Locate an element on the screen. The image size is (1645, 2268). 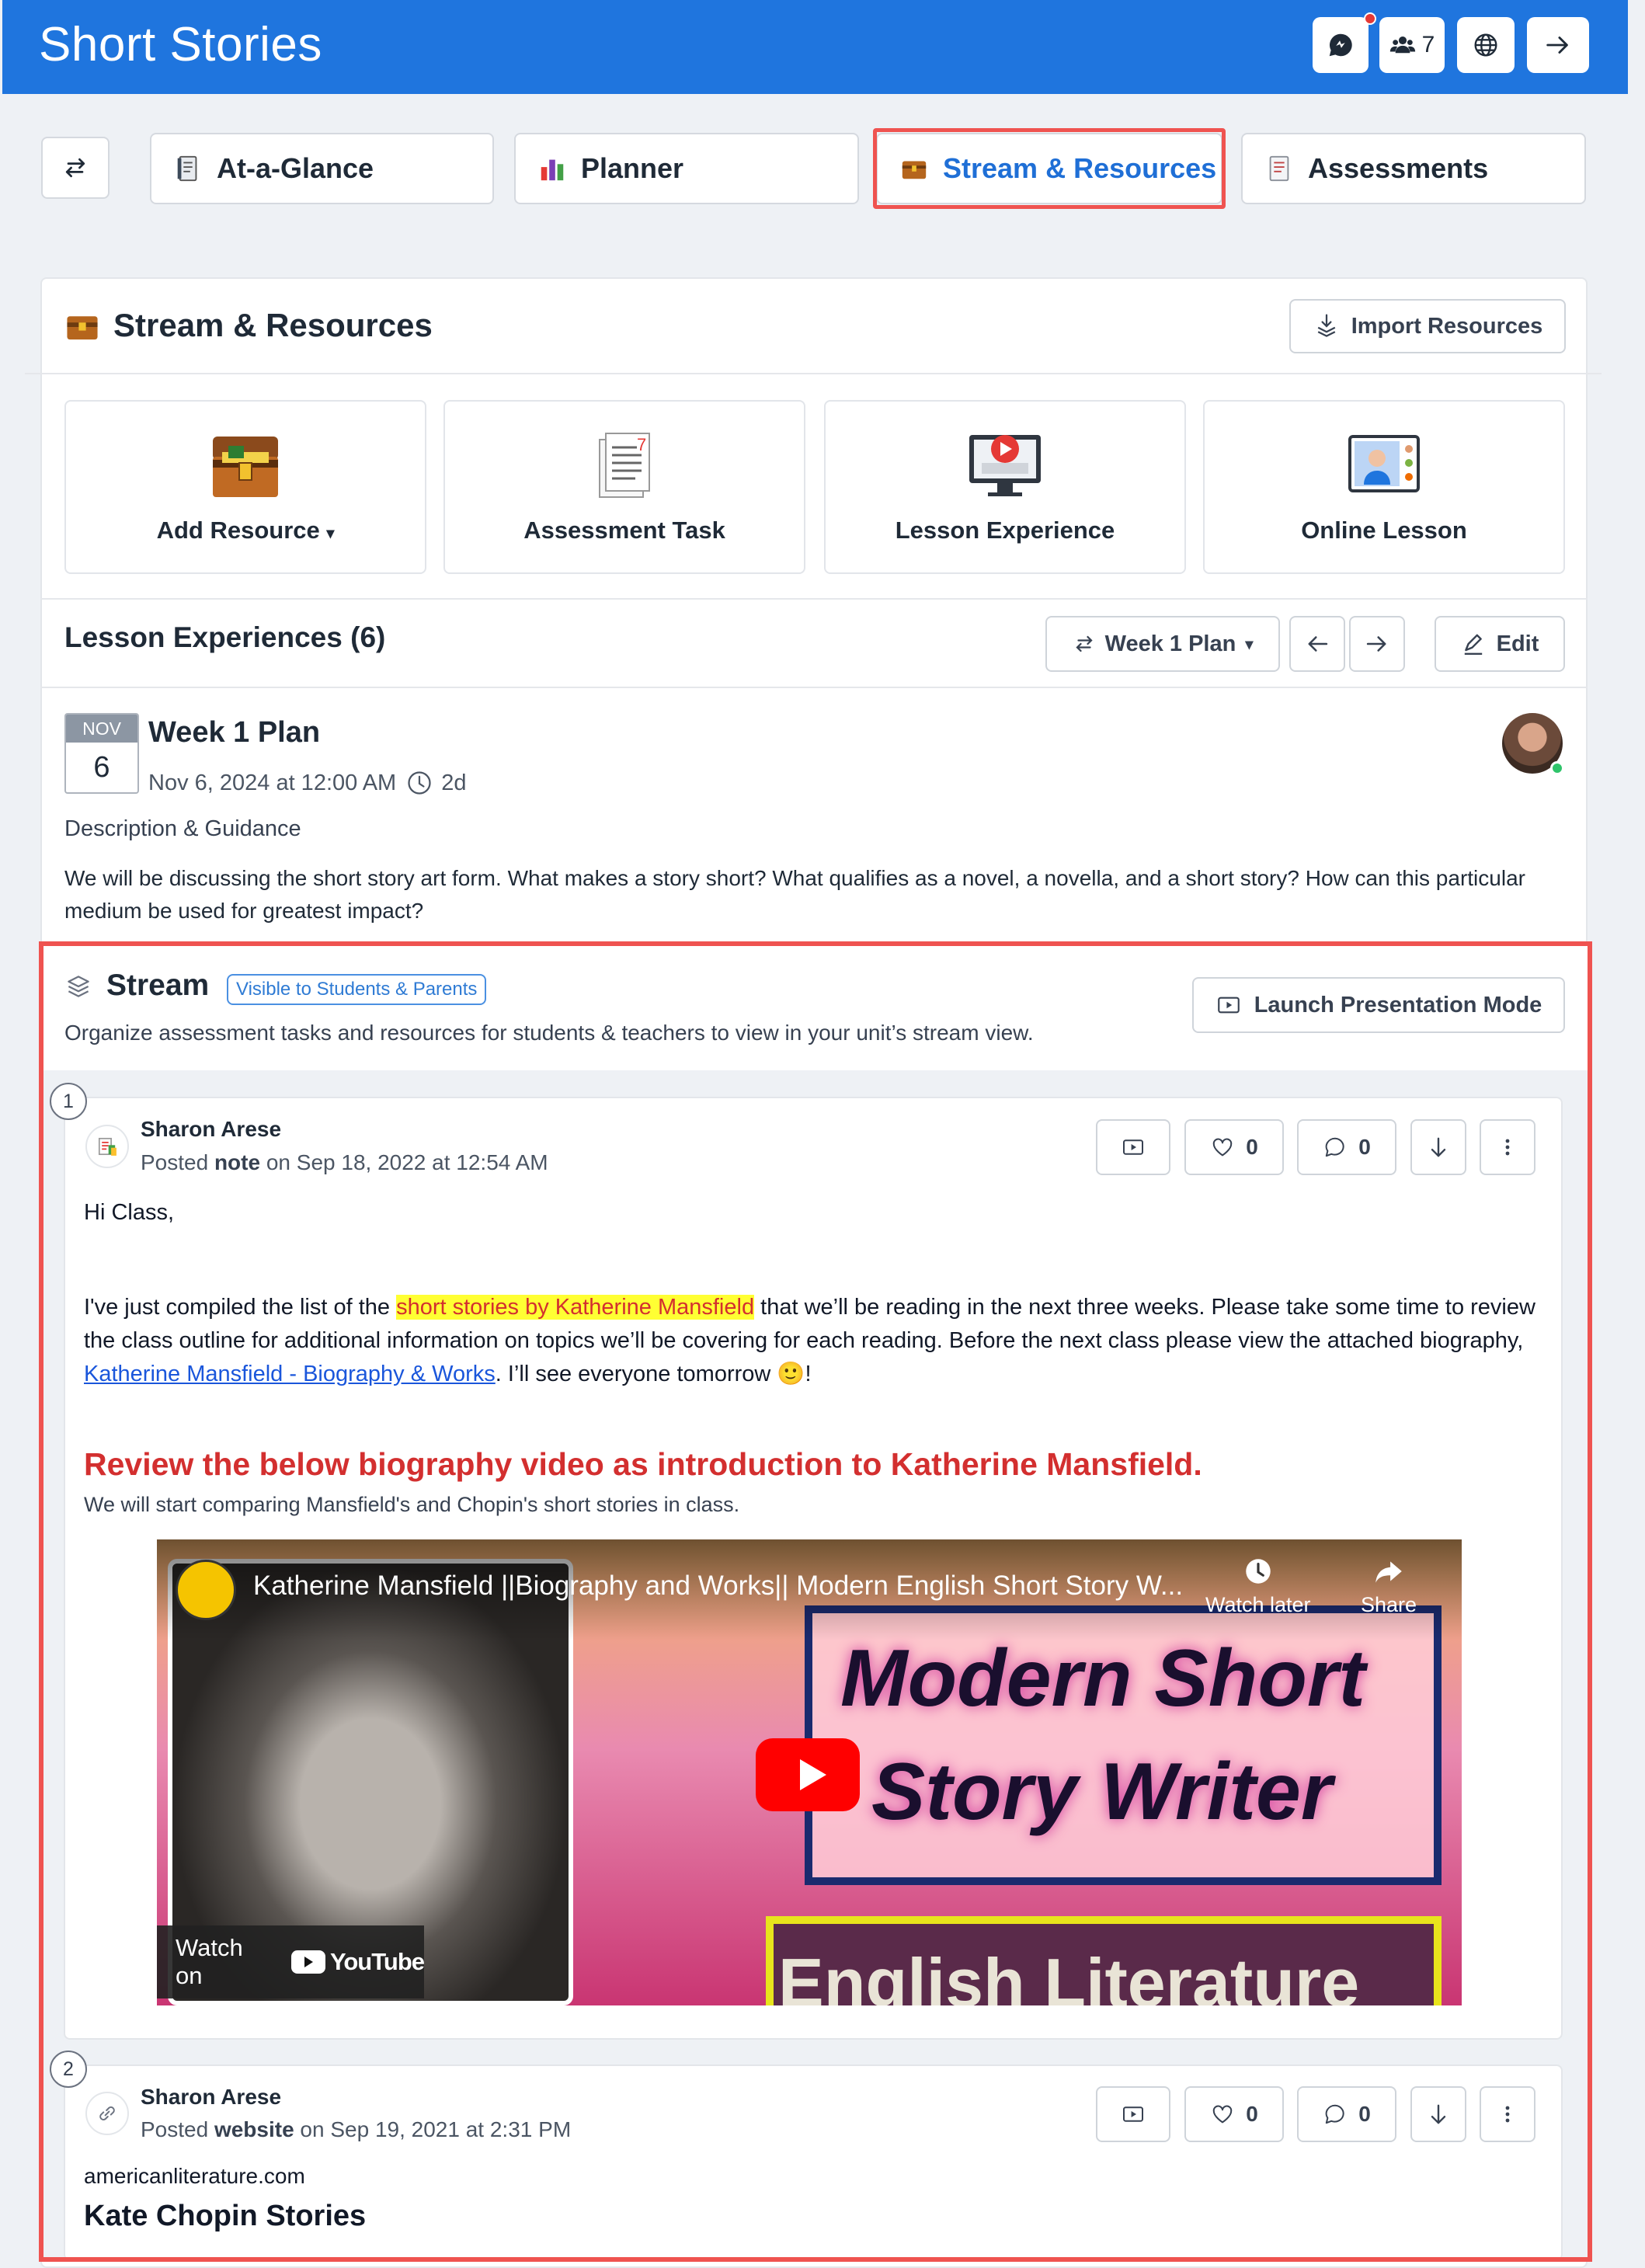
language-button is located at coordinates (1486, 45).